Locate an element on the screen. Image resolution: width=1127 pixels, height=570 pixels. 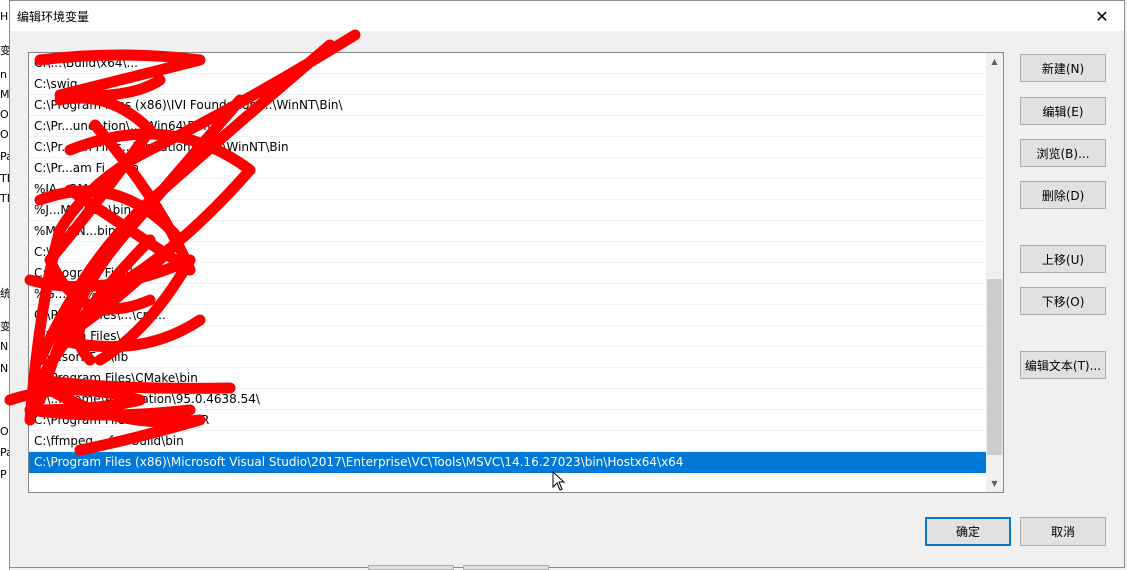
path-list-item: %G...A...%\ is located at coordinates (507, 294).